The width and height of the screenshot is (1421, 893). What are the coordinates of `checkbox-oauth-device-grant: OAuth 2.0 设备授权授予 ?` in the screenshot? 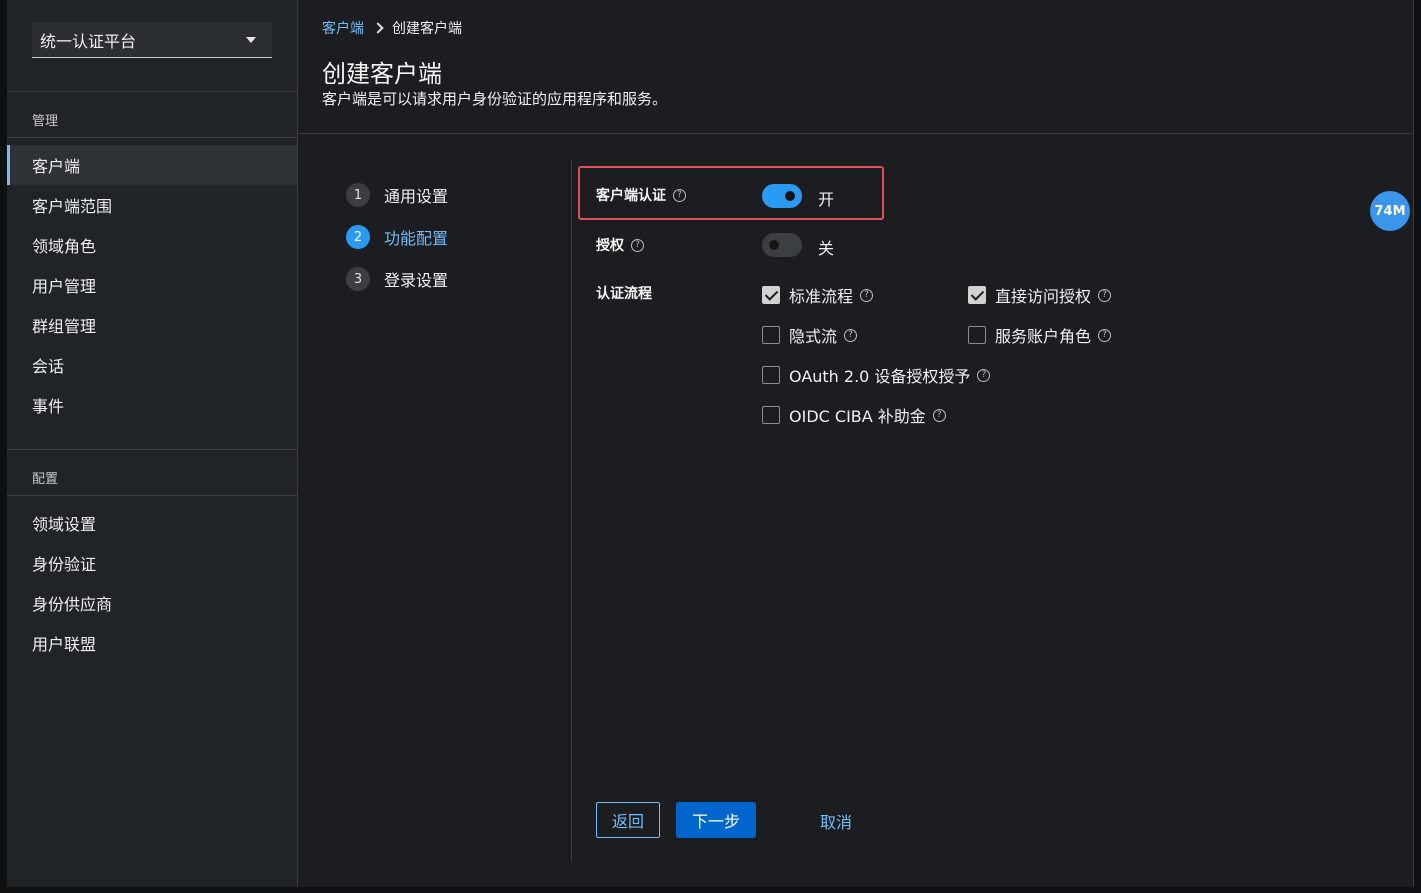 It's located at (876, 375).